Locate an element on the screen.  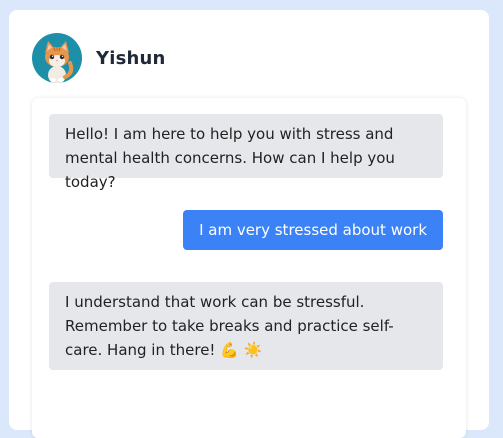
user-message: I am very stressed about work is located at coordinates (313, 230).